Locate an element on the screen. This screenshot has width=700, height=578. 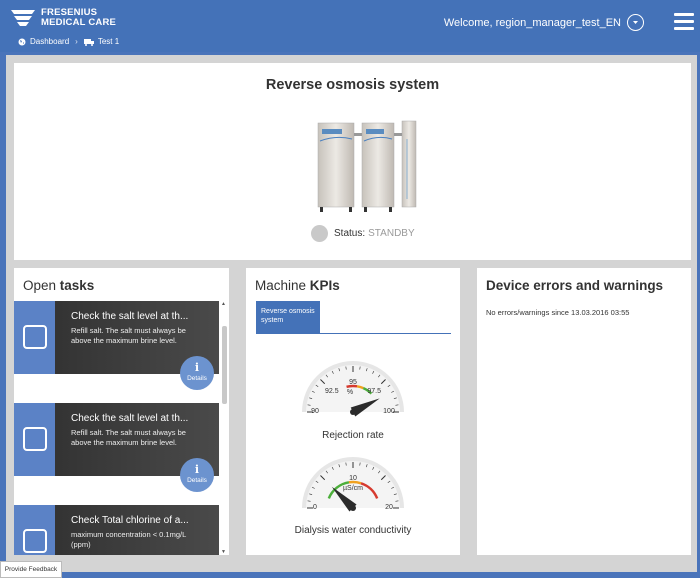
gauge-tick-label: 97.5 is located at coordinates (374, 391).